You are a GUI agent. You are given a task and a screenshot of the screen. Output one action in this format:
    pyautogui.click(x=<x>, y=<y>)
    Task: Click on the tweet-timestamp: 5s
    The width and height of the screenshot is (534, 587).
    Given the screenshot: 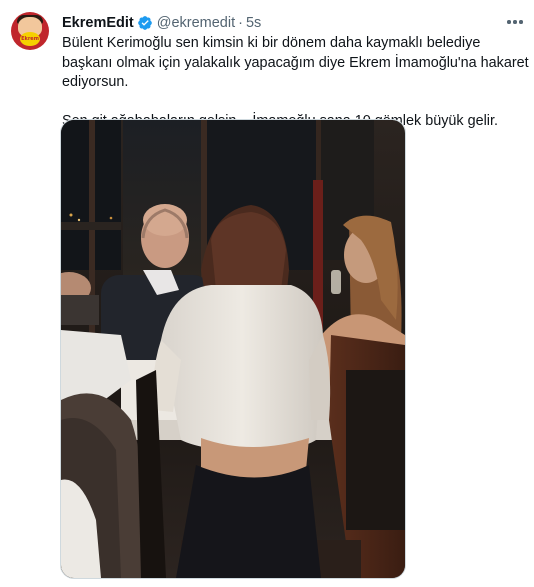 What is the action you would take?
    pyautogui.click(x=253, y=23)
    